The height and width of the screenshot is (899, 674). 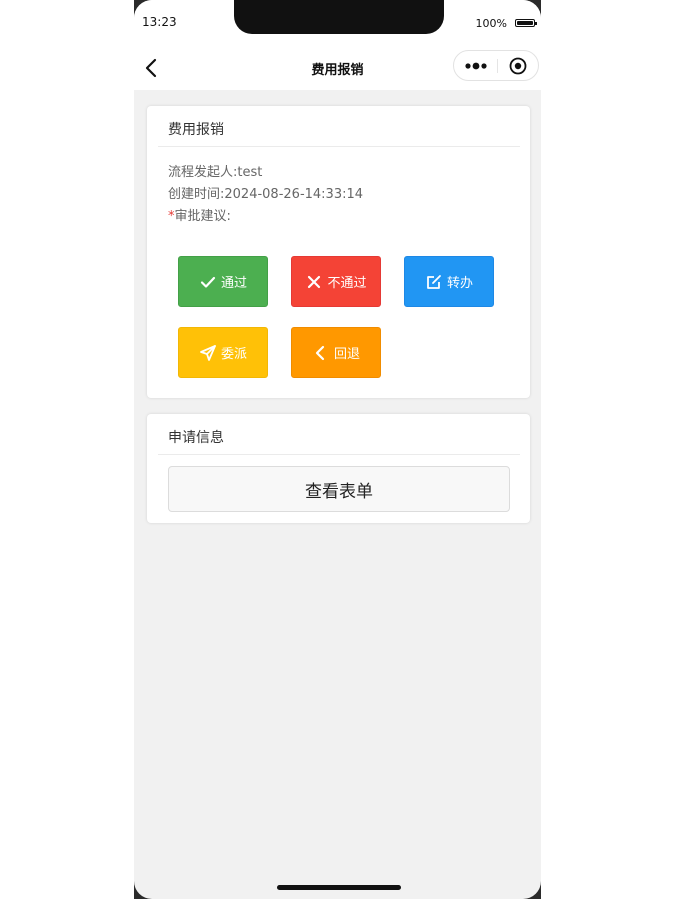 I want to click on pass-button: 通过, so click(x=223, y=281).